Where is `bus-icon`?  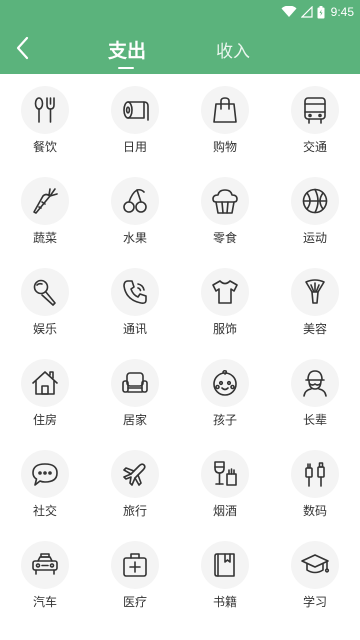
bus-icon is located at coordinates (315, 110).